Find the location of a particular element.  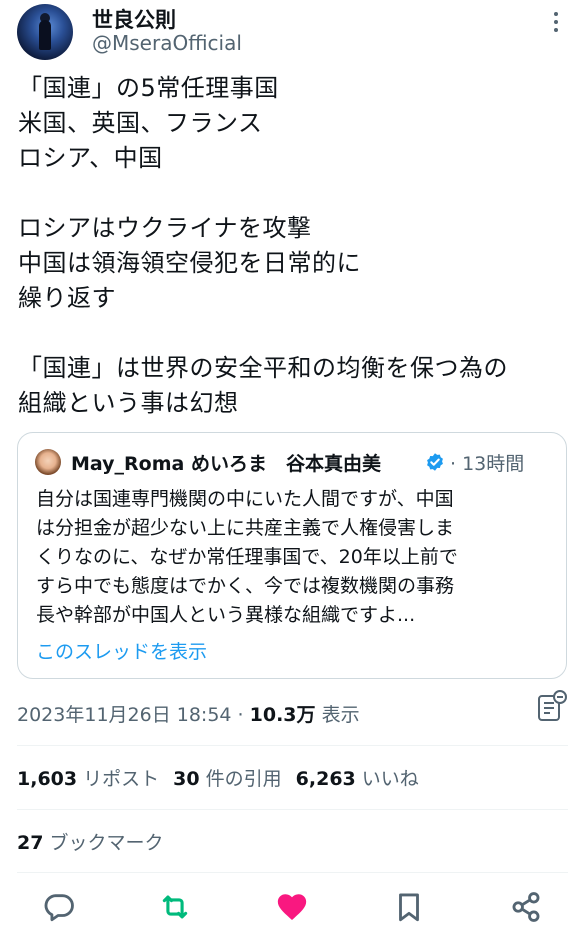

views-label: 表示 is located at coordinates (337, 715).